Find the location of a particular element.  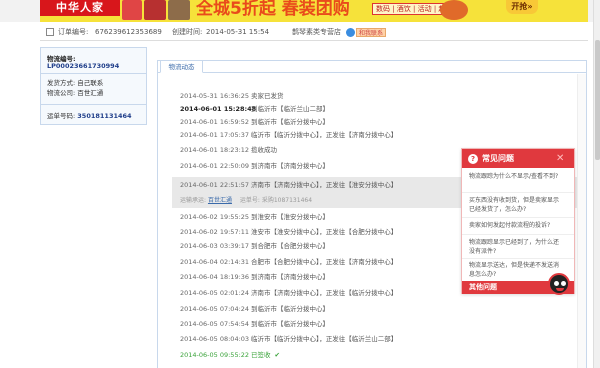

timeline-row: 2014-06-01 16:59:52 到临沂市【临沂分拨中心】 is located at coordinates (254, 121).